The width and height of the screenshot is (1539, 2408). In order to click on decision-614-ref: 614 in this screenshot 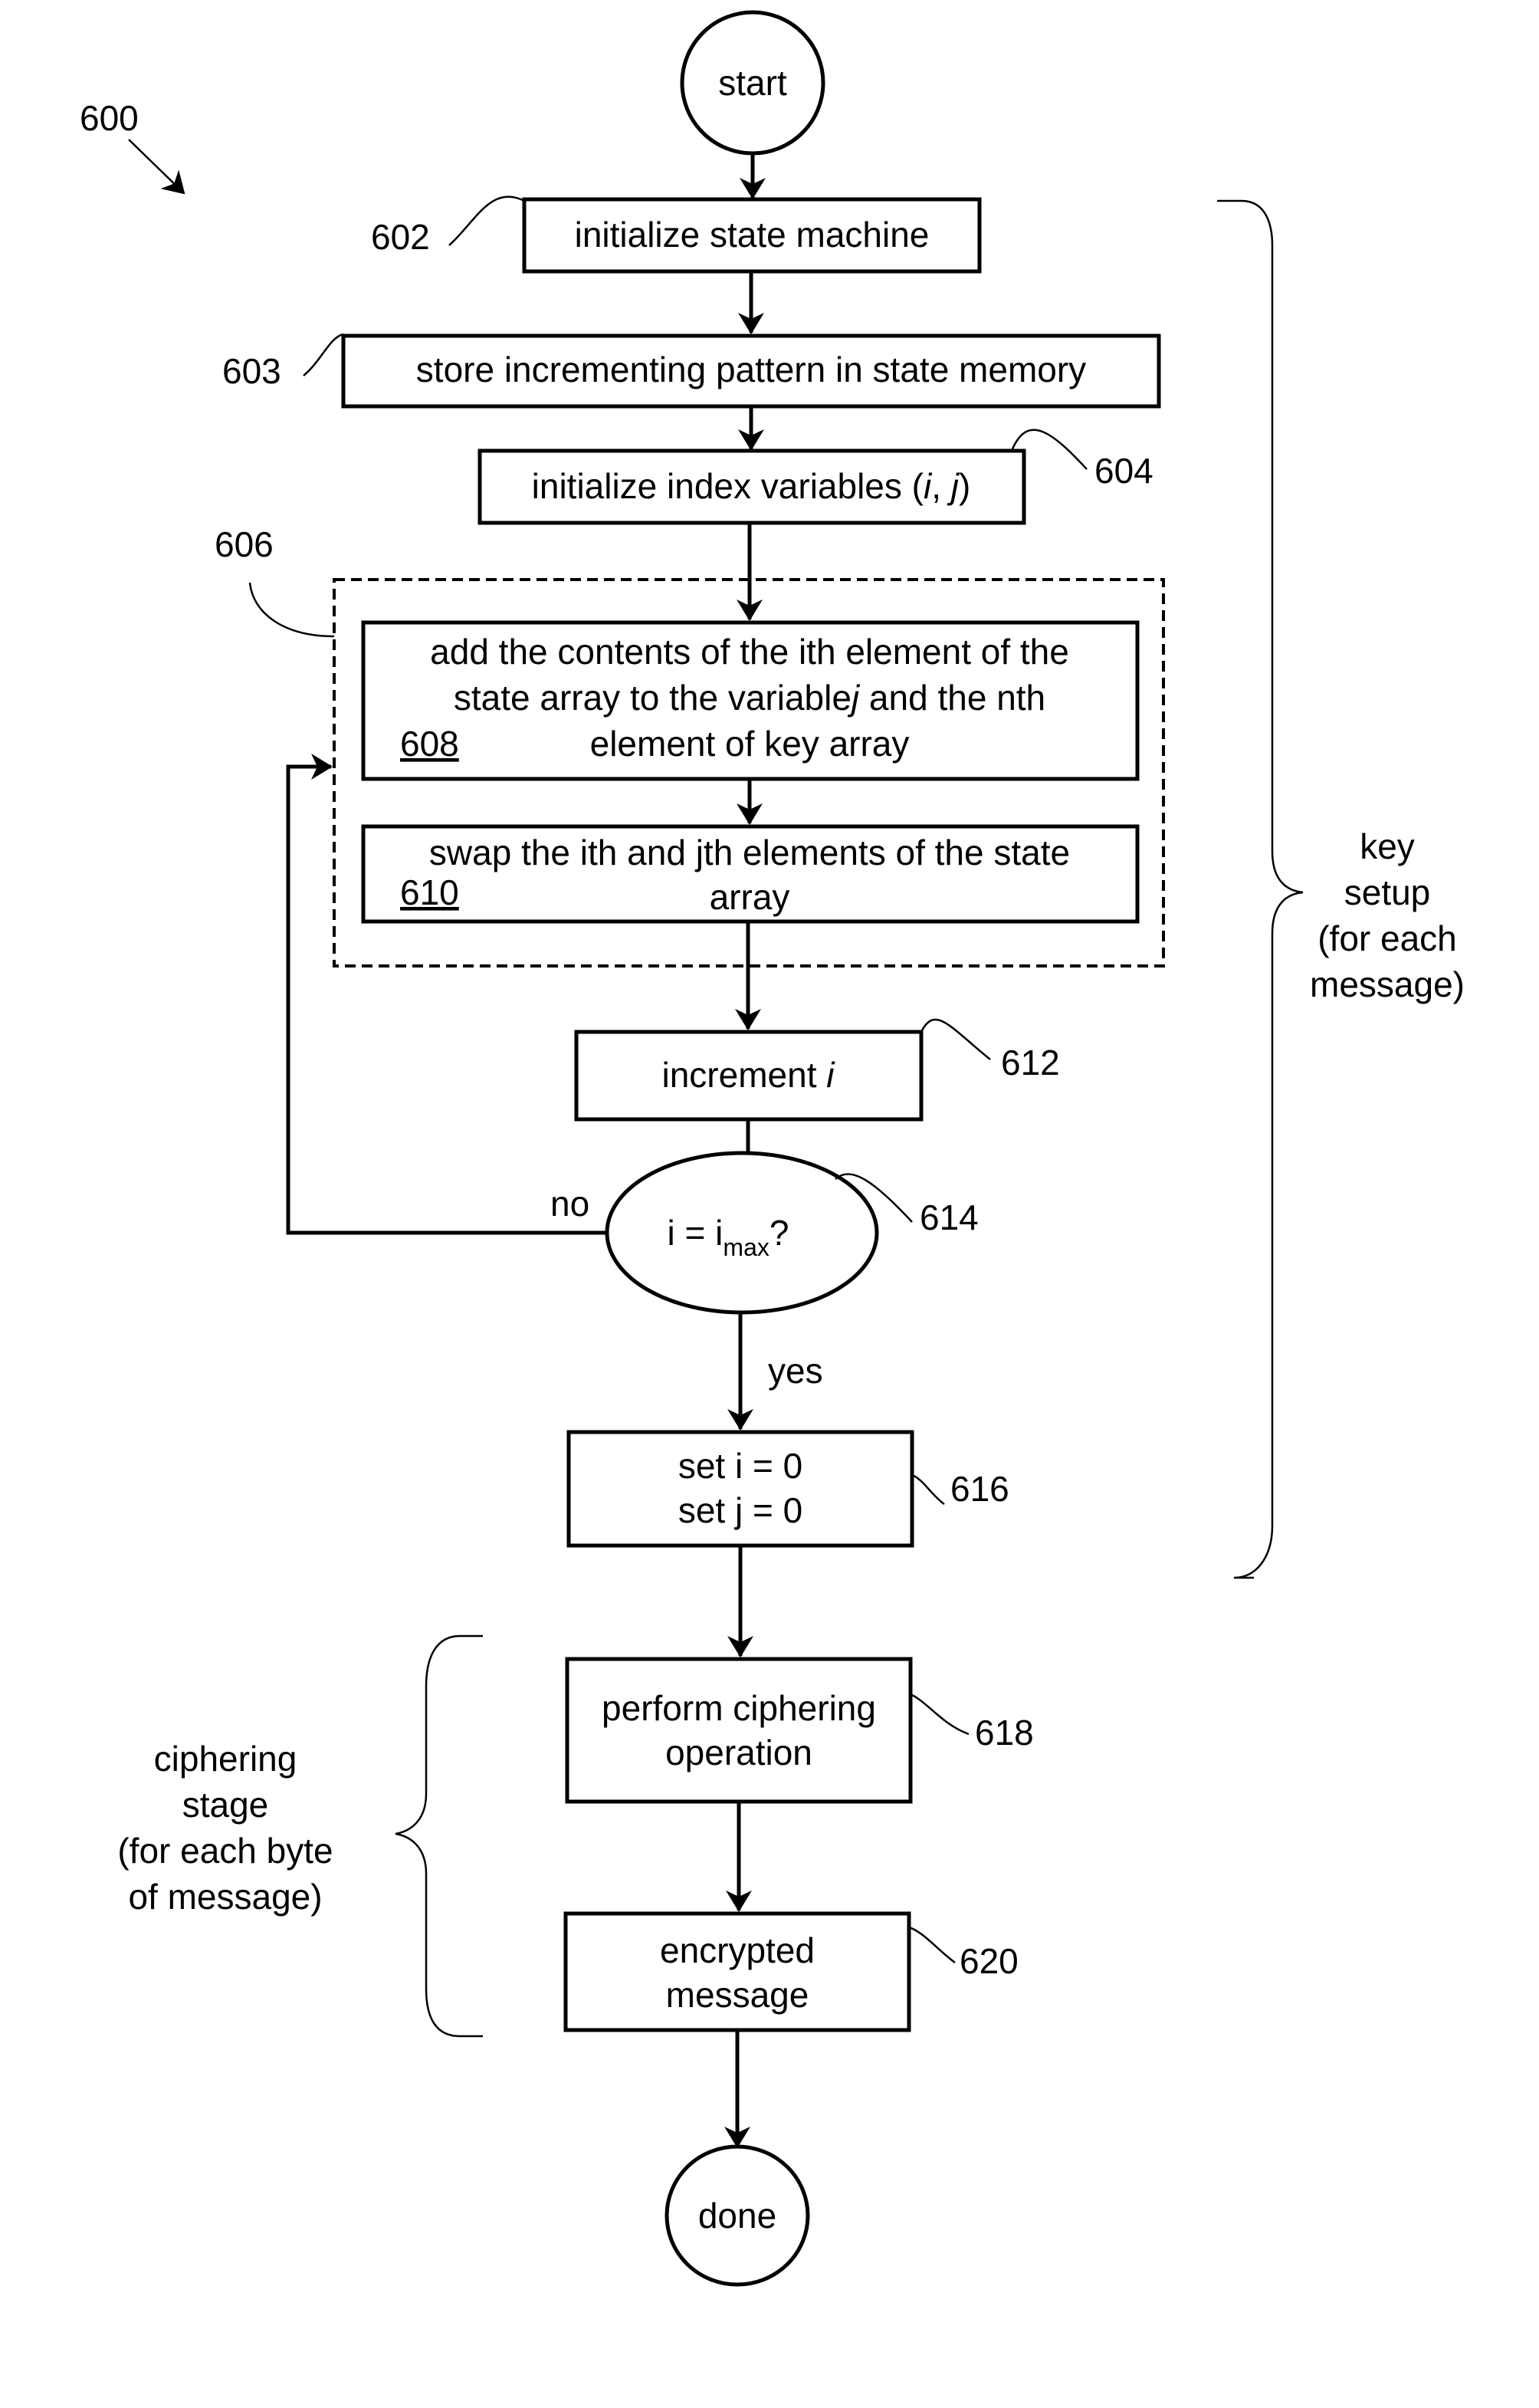, I will do `click(949, 1217)`.